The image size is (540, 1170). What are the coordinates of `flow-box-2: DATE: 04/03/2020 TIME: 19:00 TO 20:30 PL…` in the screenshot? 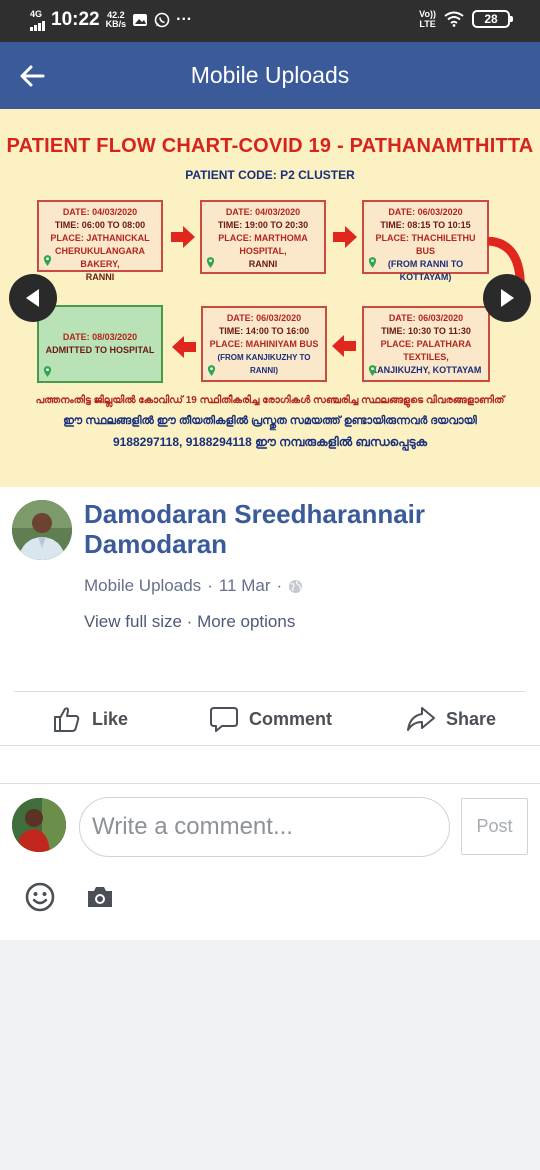 It's located at (263, 237).